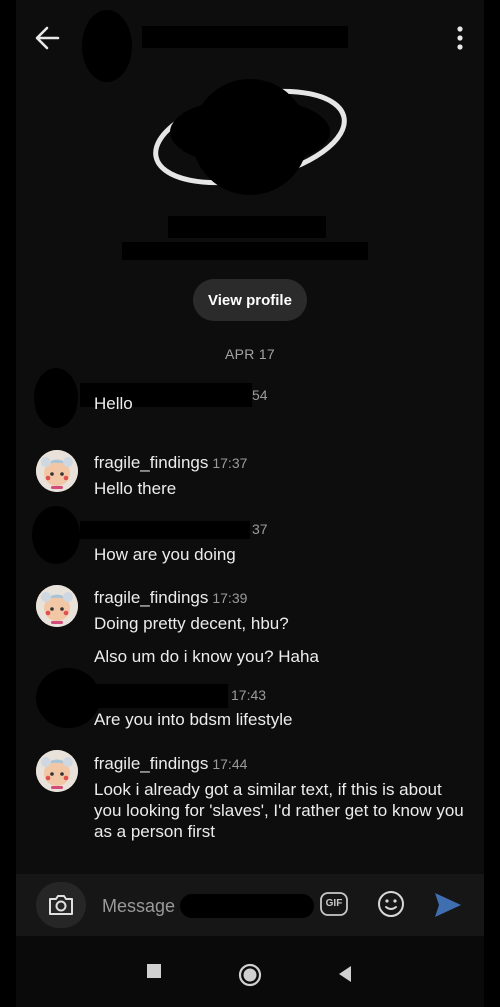 This screenshot has height=1007, width=500. I want to click on message-group: 54 Hello, so click(284, 399).